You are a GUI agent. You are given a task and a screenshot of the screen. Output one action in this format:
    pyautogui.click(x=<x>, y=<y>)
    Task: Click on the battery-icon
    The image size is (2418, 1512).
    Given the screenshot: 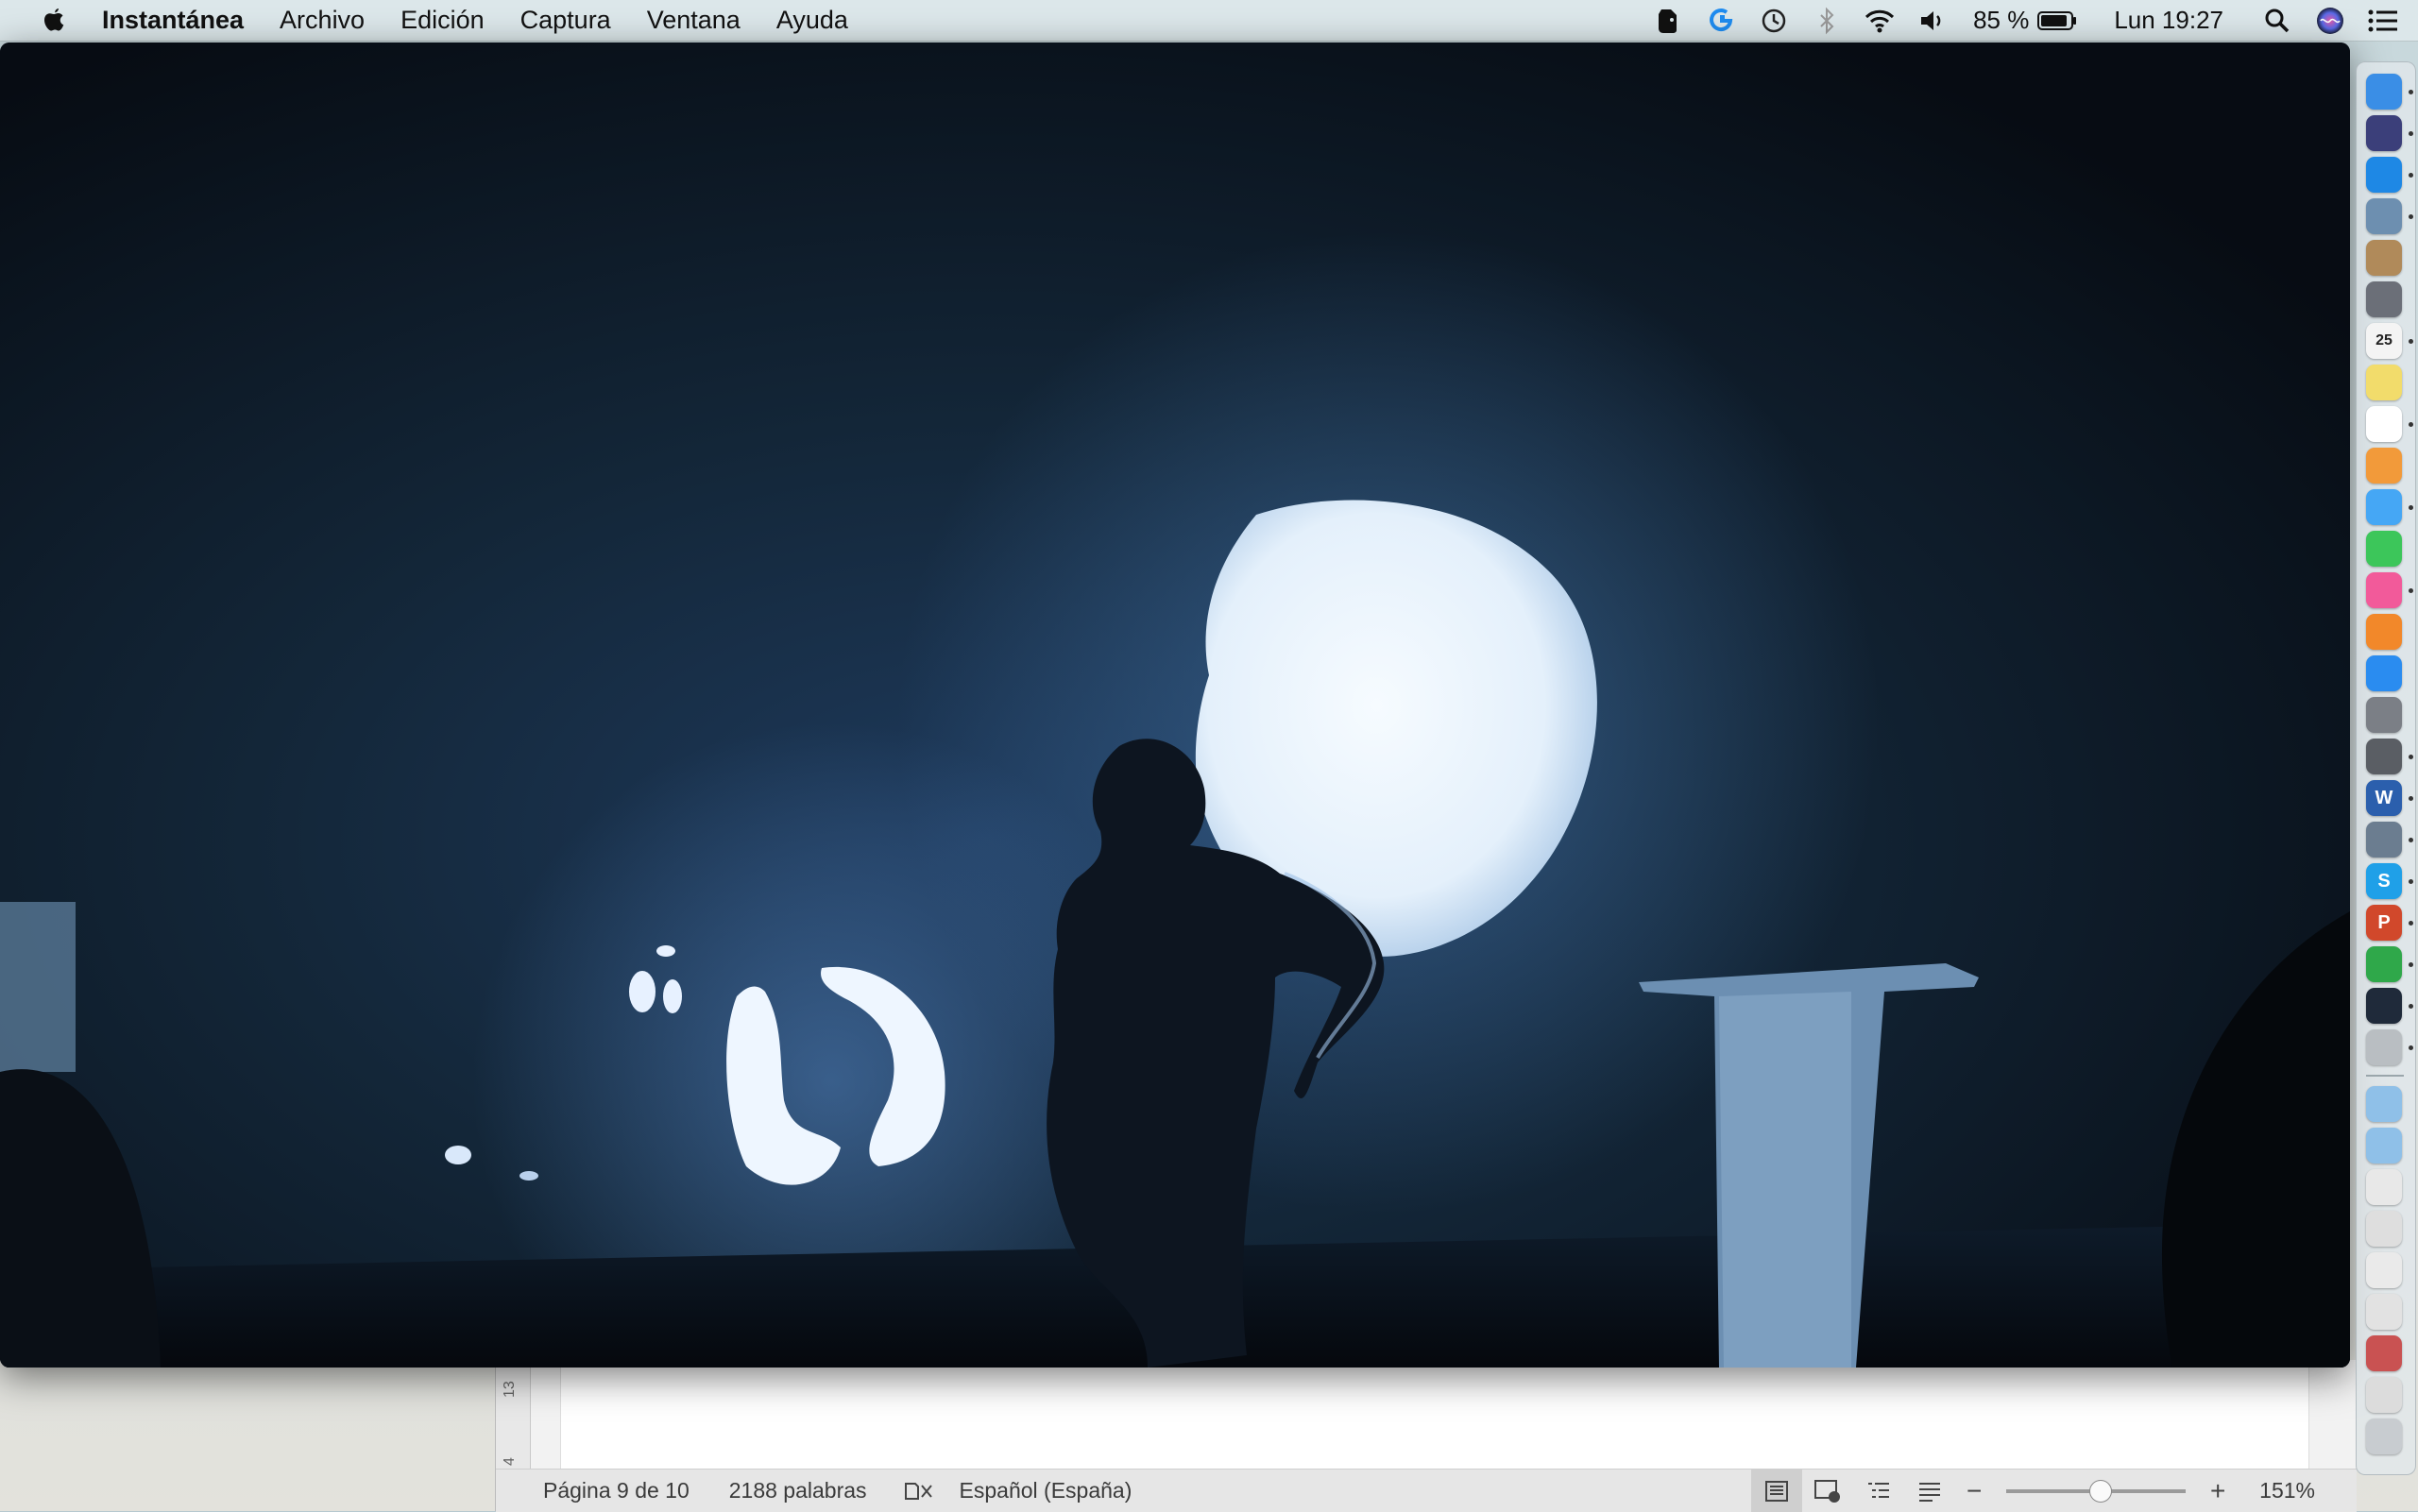 What is the action you would take?
    pyautogui.click(x=2057, y=21)
    